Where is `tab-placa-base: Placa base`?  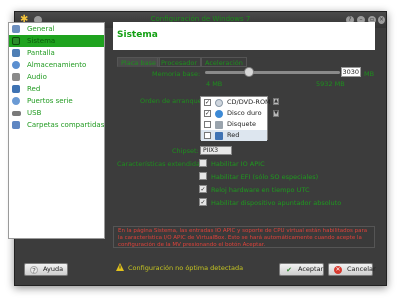
tab-placa-base: Placa base is located at coordinates (138, 62).